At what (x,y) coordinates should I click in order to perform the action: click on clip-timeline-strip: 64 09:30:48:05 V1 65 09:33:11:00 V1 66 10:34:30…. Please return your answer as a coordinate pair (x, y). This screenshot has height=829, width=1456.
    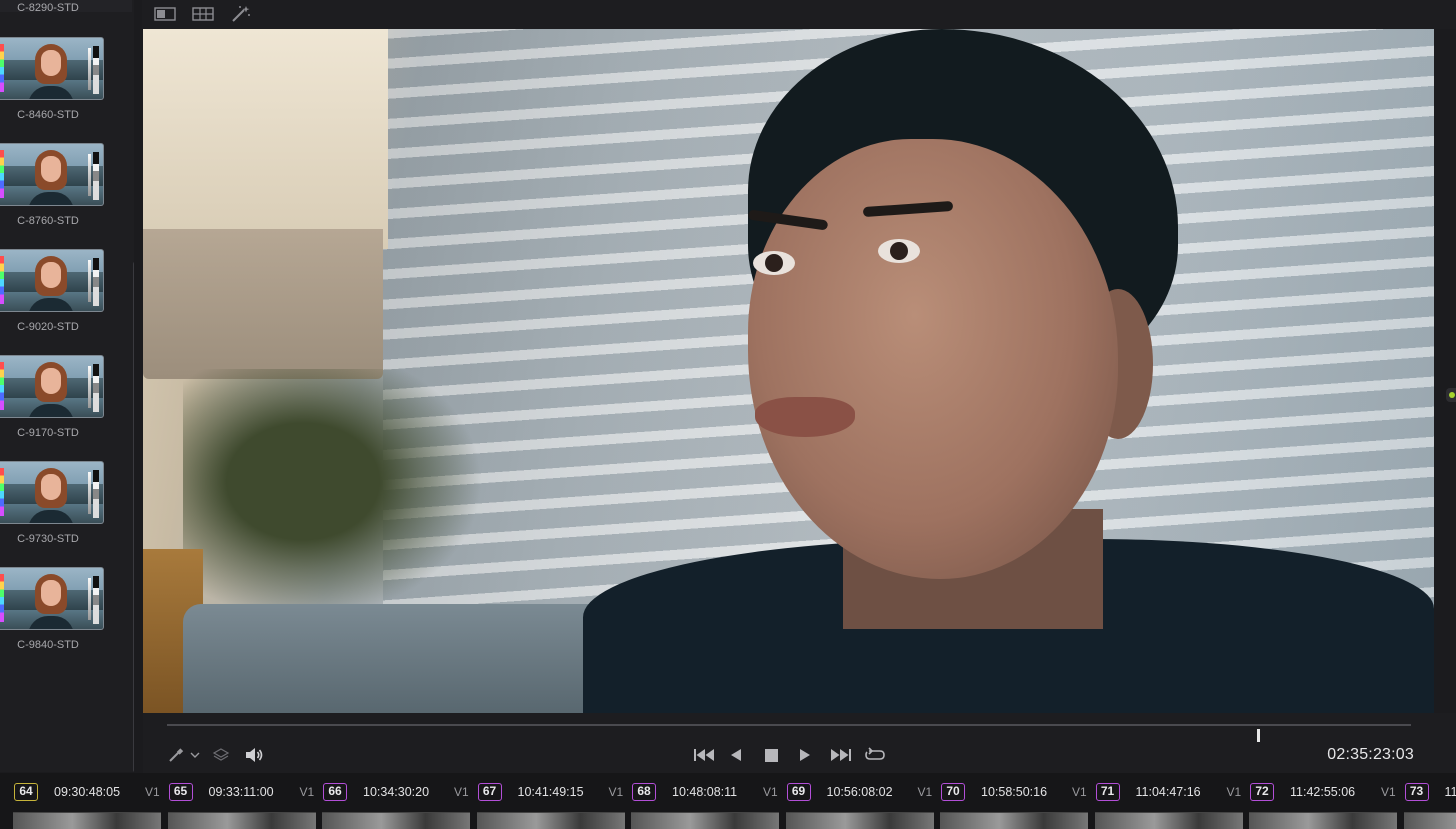
    Looking at the image, I should click on (728, 801).